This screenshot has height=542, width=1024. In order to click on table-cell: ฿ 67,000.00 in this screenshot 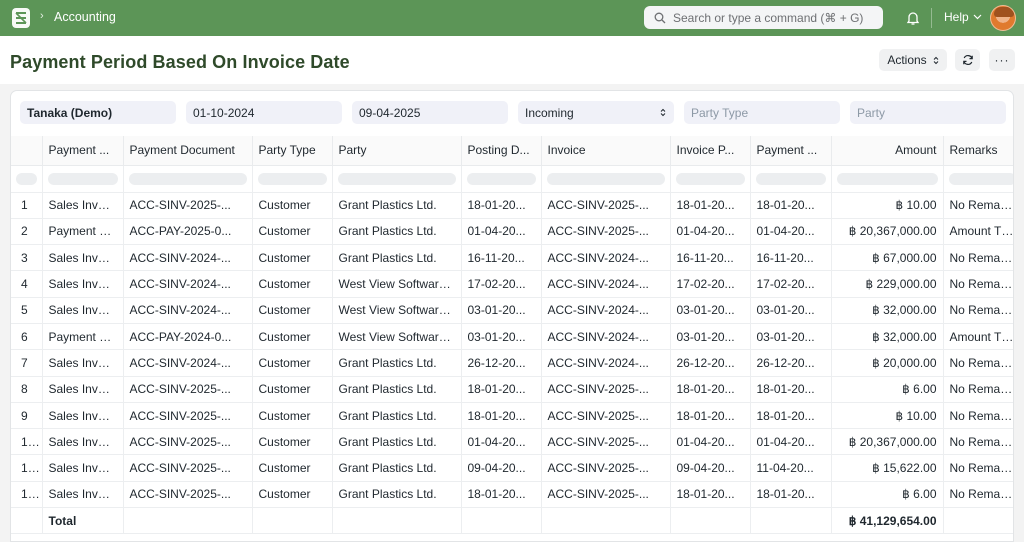, I will do `click(887, 258)`.